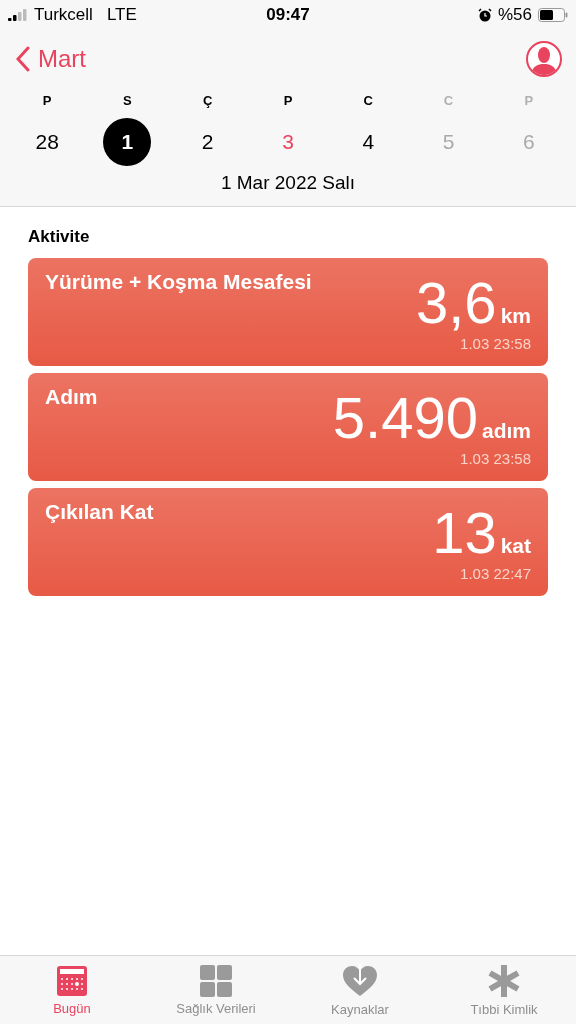 This screenshot has width=576, height=1024. What do you see at coordinates (288, 312) in the screenshot?
I see `activity-card: Yürüme + Koşma Mesafesi 3,6 km 1.03 23:58` at bounding box center [288, 312].